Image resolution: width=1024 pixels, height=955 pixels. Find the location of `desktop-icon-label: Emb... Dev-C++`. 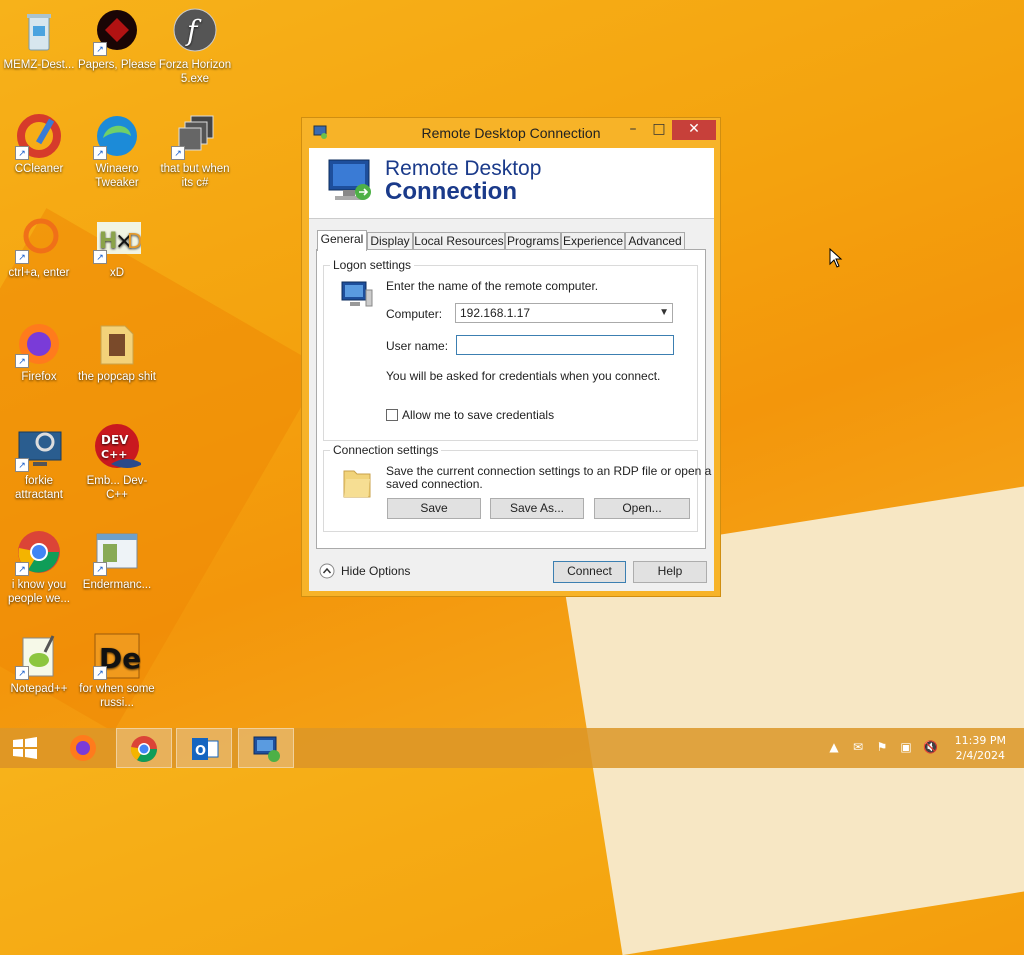

desktop-icon-label: Emb... Dev-C++ is located at coordinates (117, 488).